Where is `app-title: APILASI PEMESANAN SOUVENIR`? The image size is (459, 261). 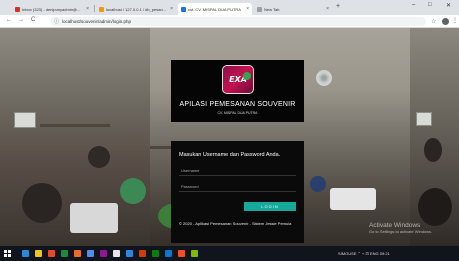 app-title: APILASI PEMESANAN SOUVENIR is located at coordinates (237, 104).